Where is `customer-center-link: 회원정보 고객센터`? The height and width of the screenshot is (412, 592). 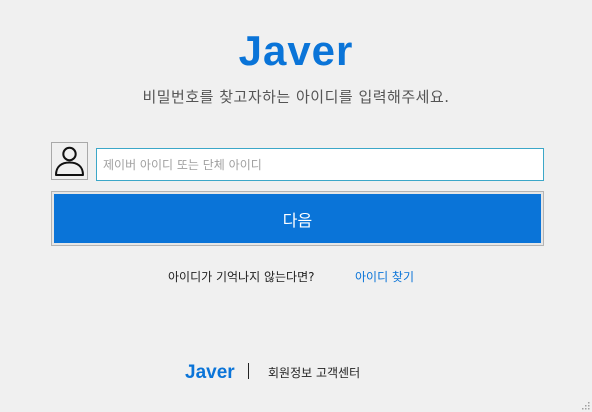
customer-center-link: 회원정보 고객센터 is located at coordinates (314, 373).